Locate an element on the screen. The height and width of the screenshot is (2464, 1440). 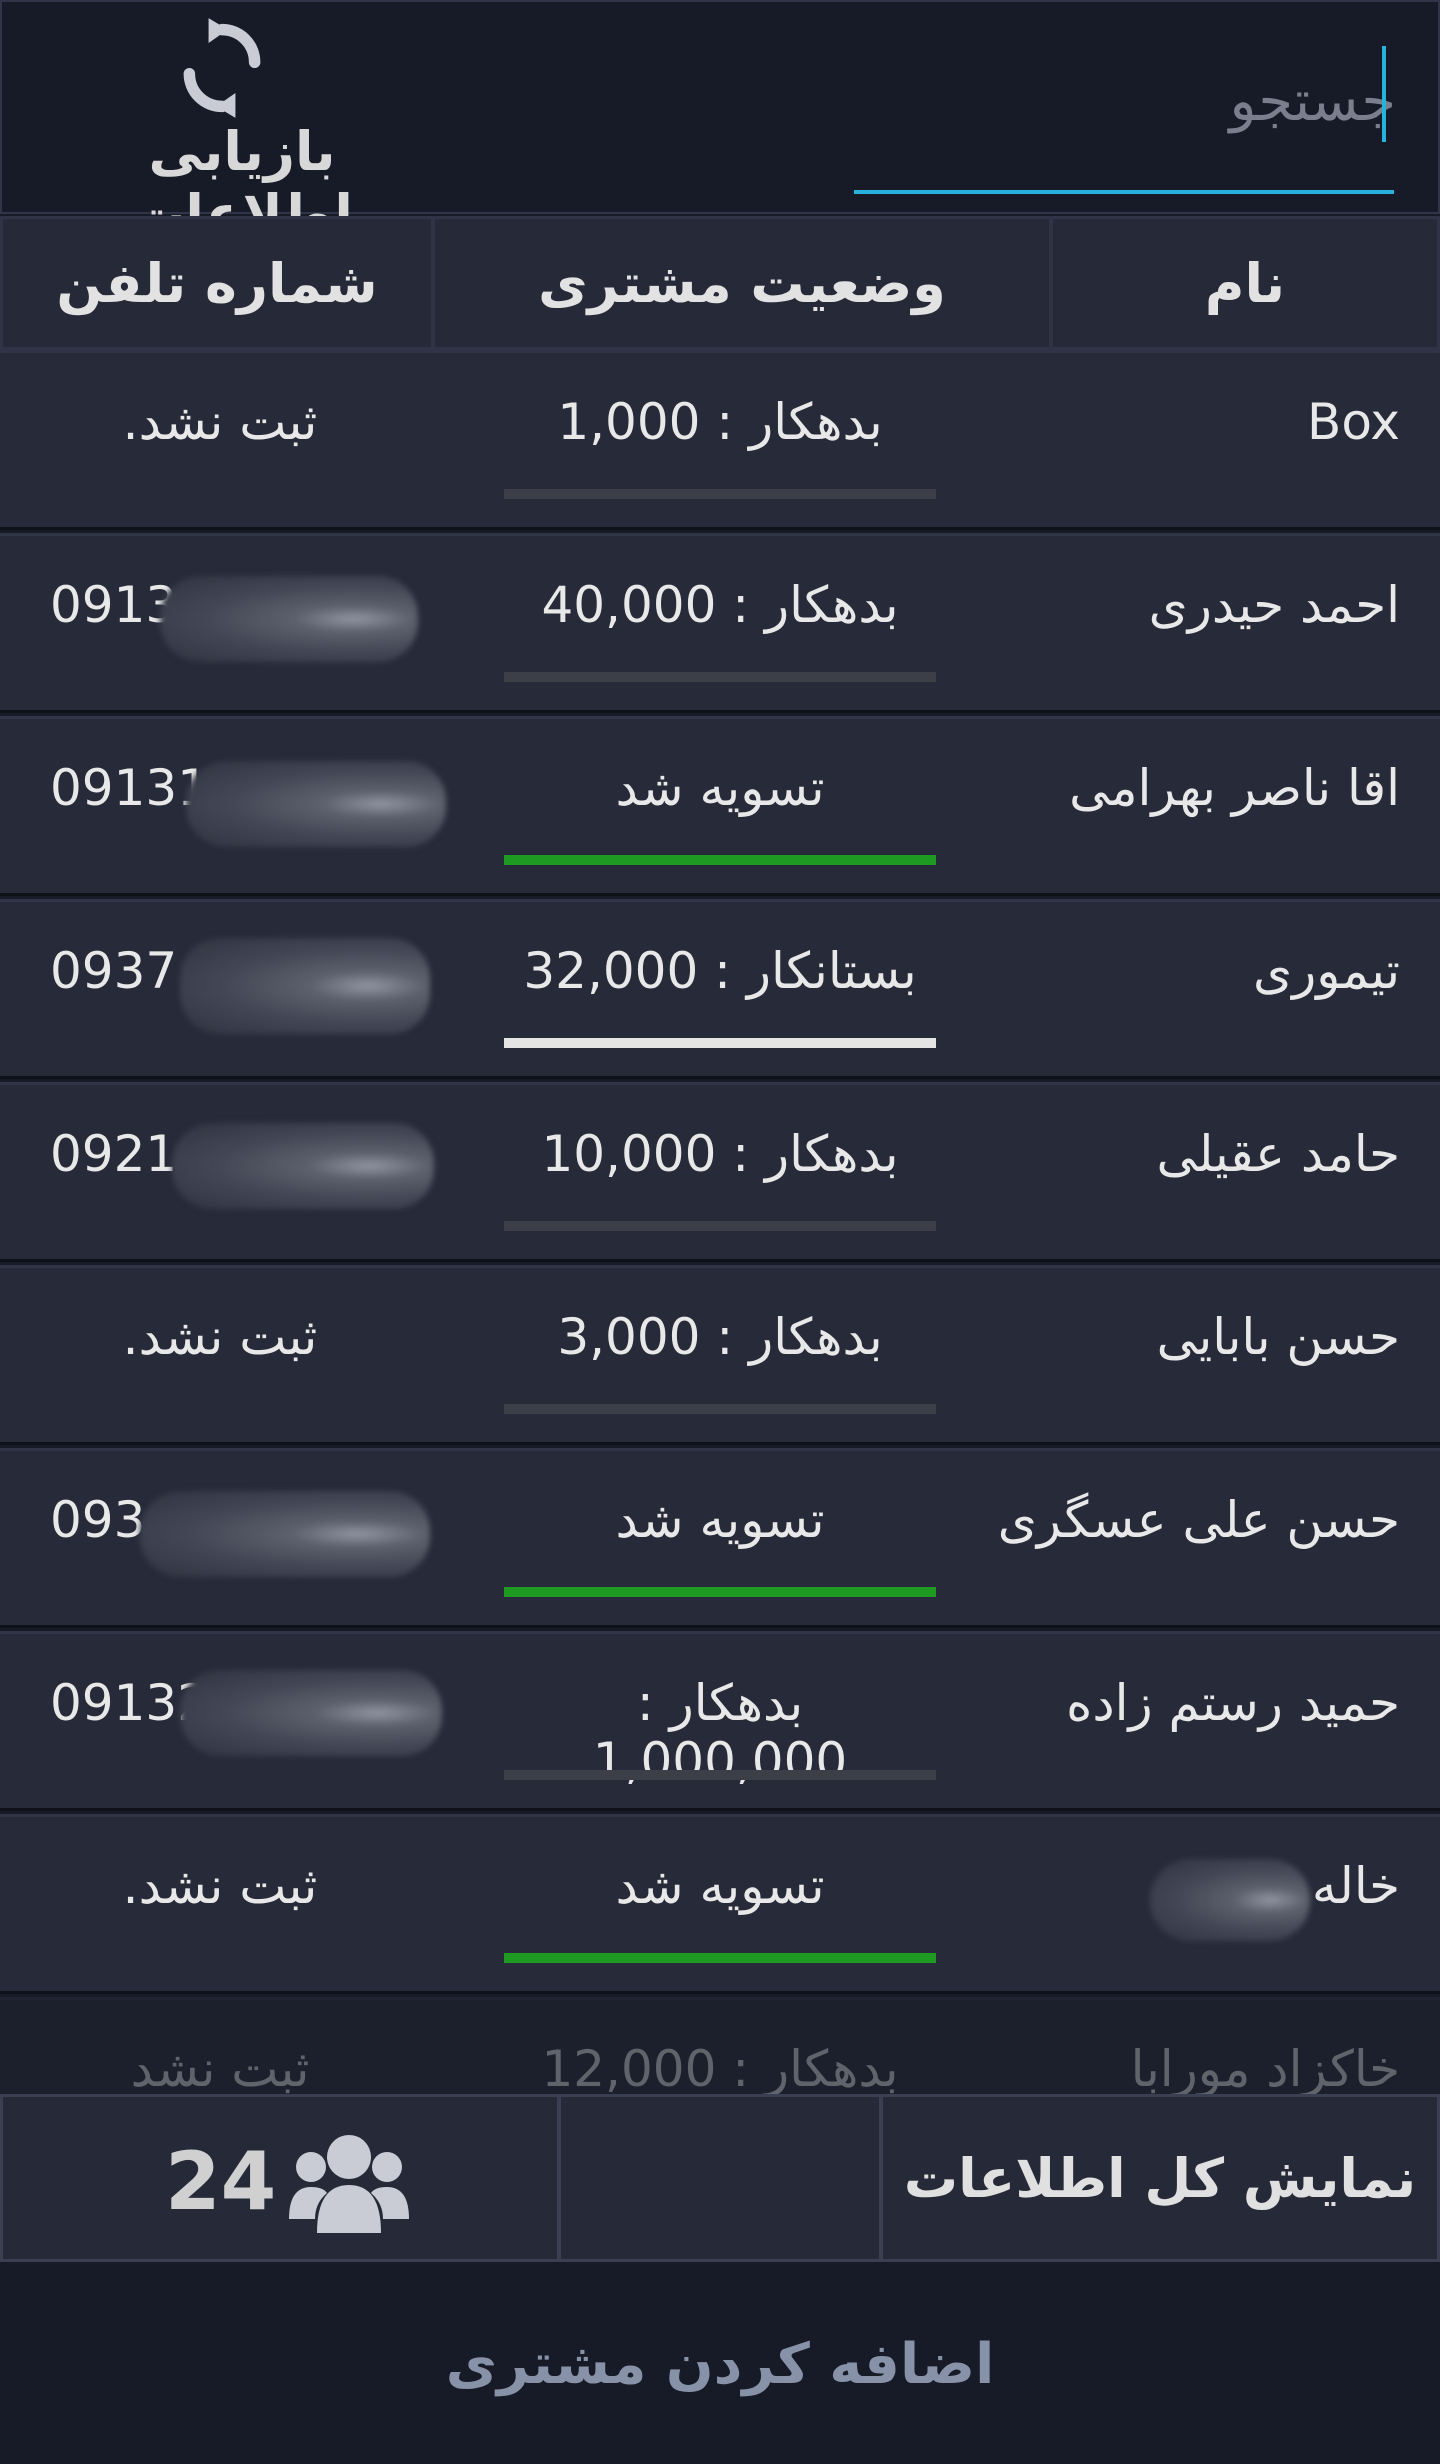
column-header-phone: شماره تلفن is located at coordinates (217, 283).